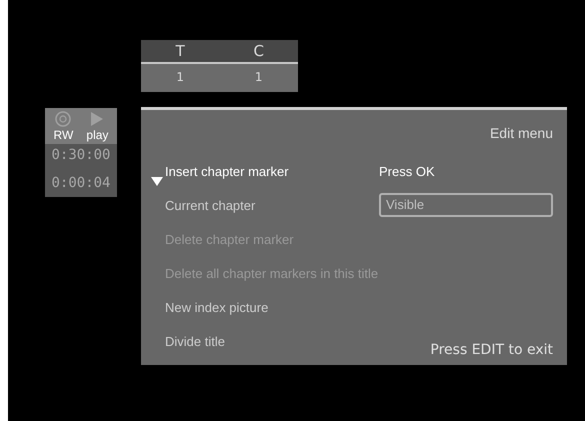  I want to click on menu-item: Divide title, so click(272, 341).